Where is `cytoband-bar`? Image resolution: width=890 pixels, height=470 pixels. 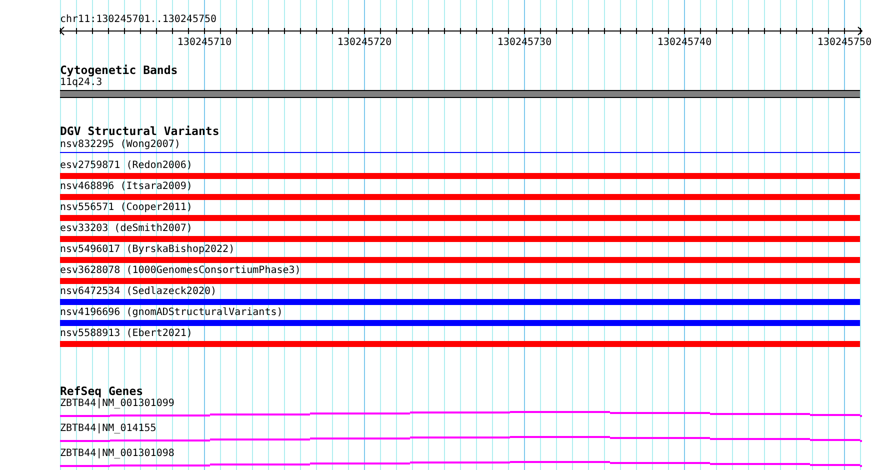
cytoband-bar is located at coordinates (460, 94).